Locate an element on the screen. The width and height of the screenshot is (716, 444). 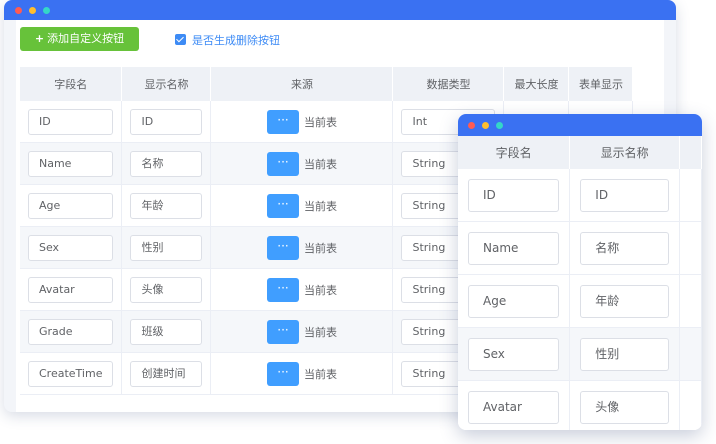
table-row: ID ID is located at coordinates (580, 195).